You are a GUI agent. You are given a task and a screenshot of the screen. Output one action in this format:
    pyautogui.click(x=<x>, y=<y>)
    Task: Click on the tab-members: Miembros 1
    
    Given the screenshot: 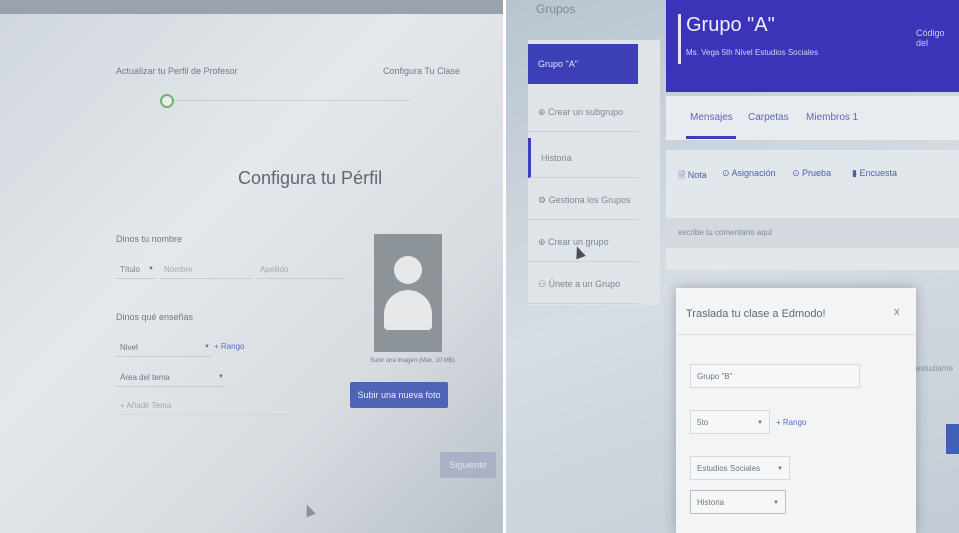 What is the action you would take?
    pyautogui.click(x=832, y=117)
    